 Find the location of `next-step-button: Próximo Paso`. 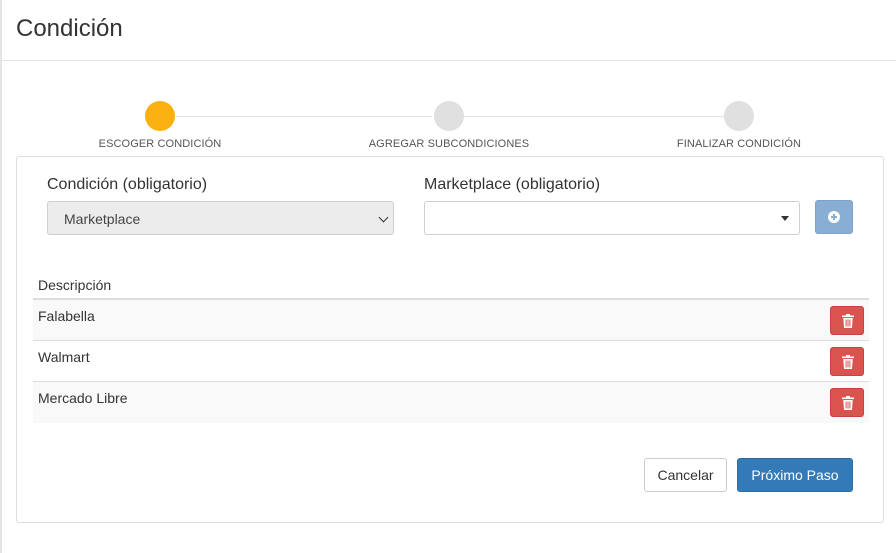

next-step-button: Próximo Paso is located at coordinates (795, 475).